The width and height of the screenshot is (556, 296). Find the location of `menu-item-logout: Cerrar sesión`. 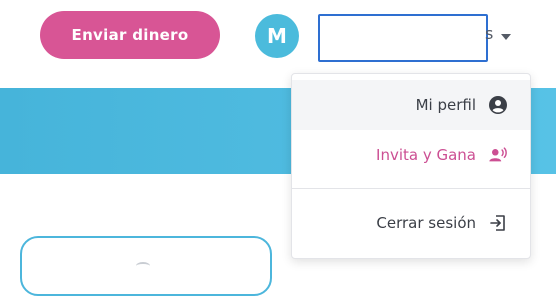

menu-item-logout: Cerrar sesión is located at coordinates (411, 223).